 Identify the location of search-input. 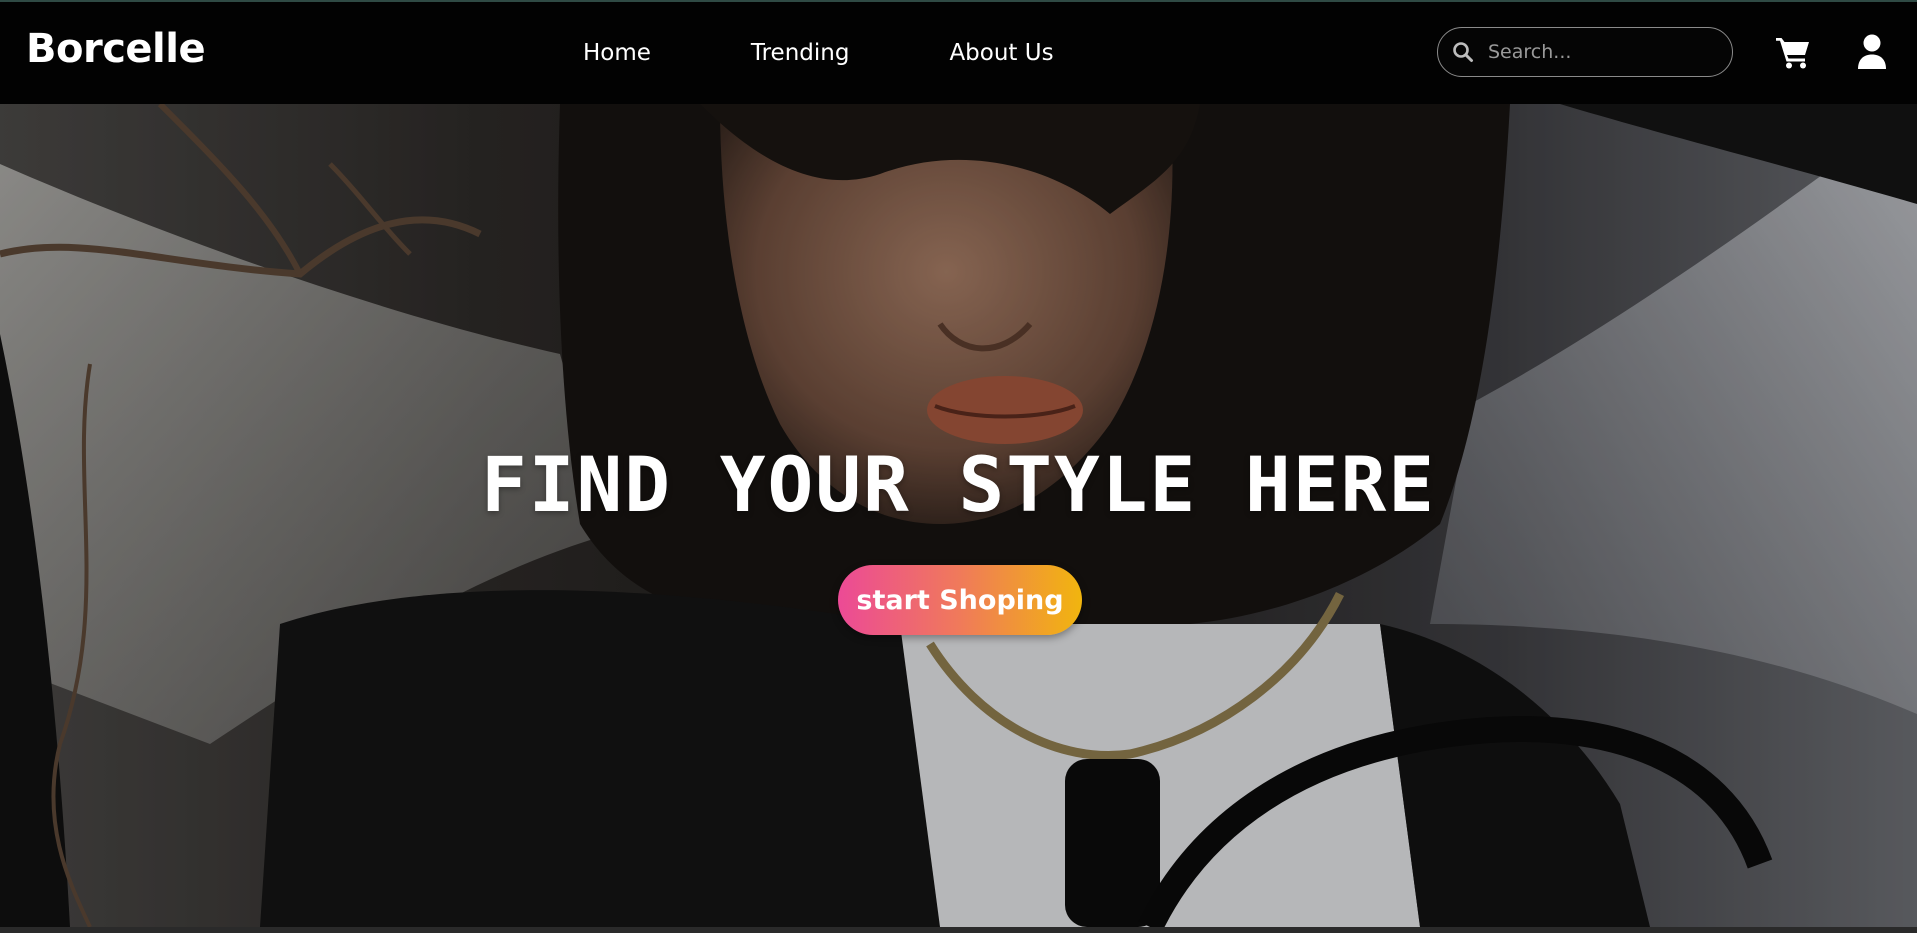
(1609, 52).